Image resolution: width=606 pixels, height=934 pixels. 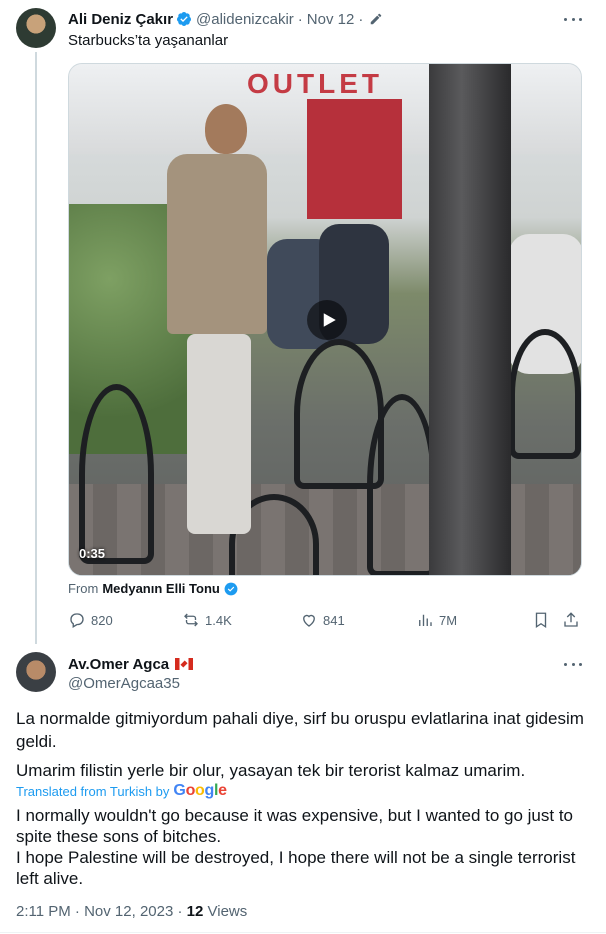 I want to click on edit-pencil-icon, so click(x=376, y=19).